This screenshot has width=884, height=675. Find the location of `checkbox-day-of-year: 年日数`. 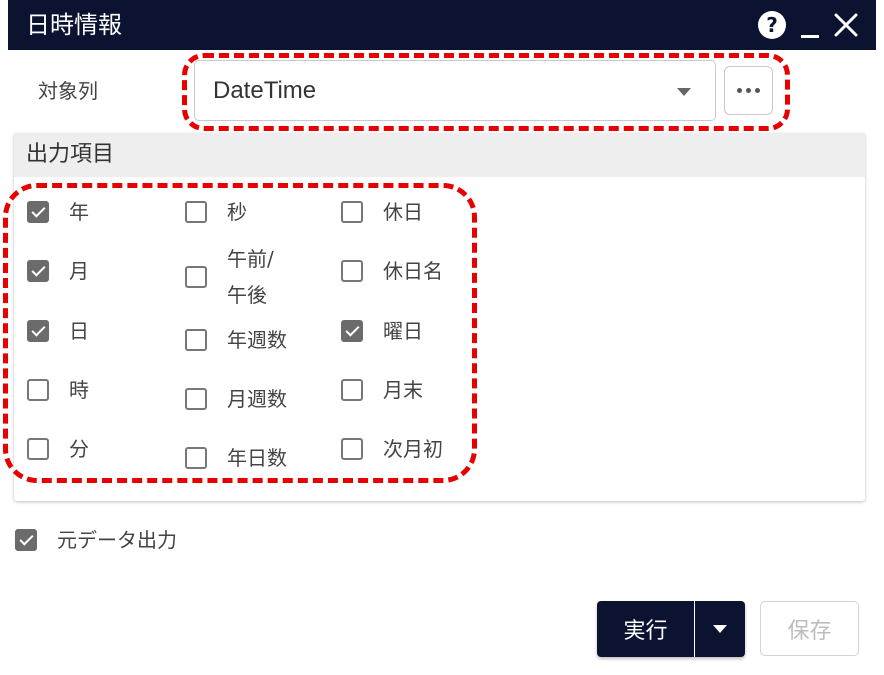

checkbox-day-of-year: 年日数 is located at coordinates (236, 458).